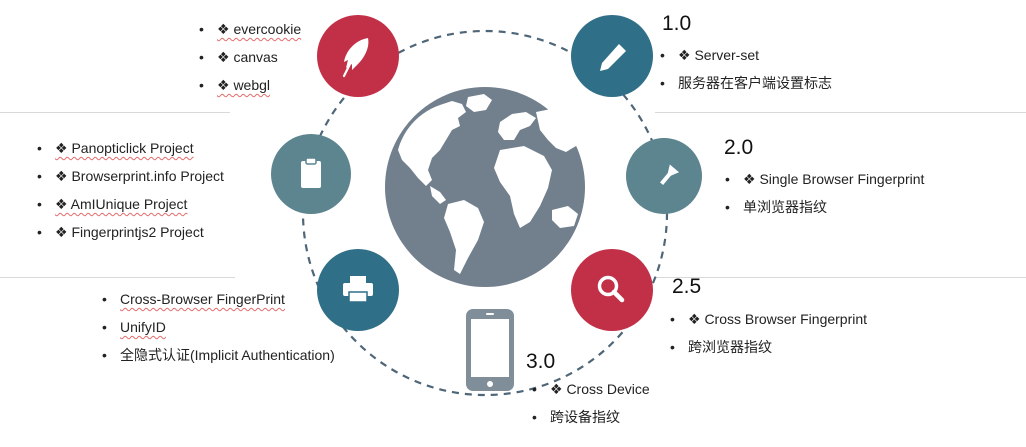 This screenshot has width=1026, height=447. What do you see at coordinates (218, 327) in the screenshot?
I see `list-item: UnifyID` at bounding box center [218, 327].